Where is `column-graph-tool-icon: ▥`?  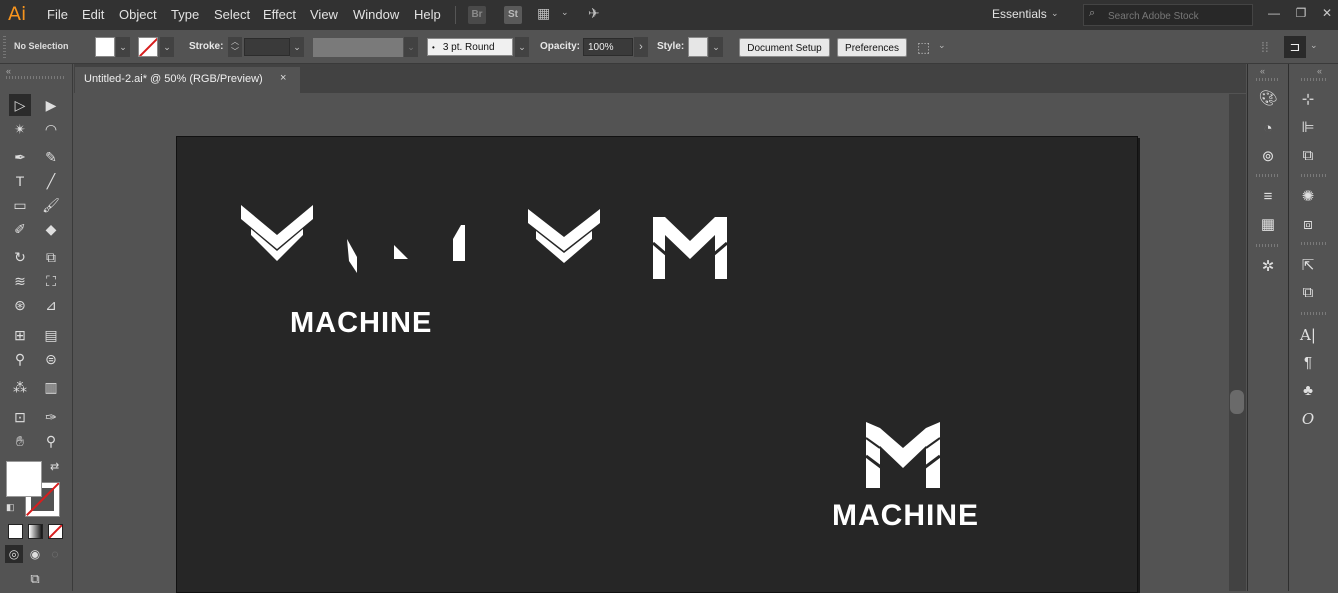
column-graph-tool-icon: ▥ is located at coordinates (51, 387).